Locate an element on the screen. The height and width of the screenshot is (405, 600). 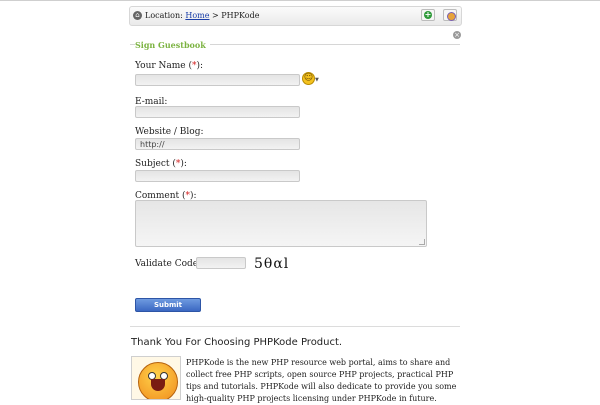
captcha-image: 5θαl is located at coordinates (272, 264).